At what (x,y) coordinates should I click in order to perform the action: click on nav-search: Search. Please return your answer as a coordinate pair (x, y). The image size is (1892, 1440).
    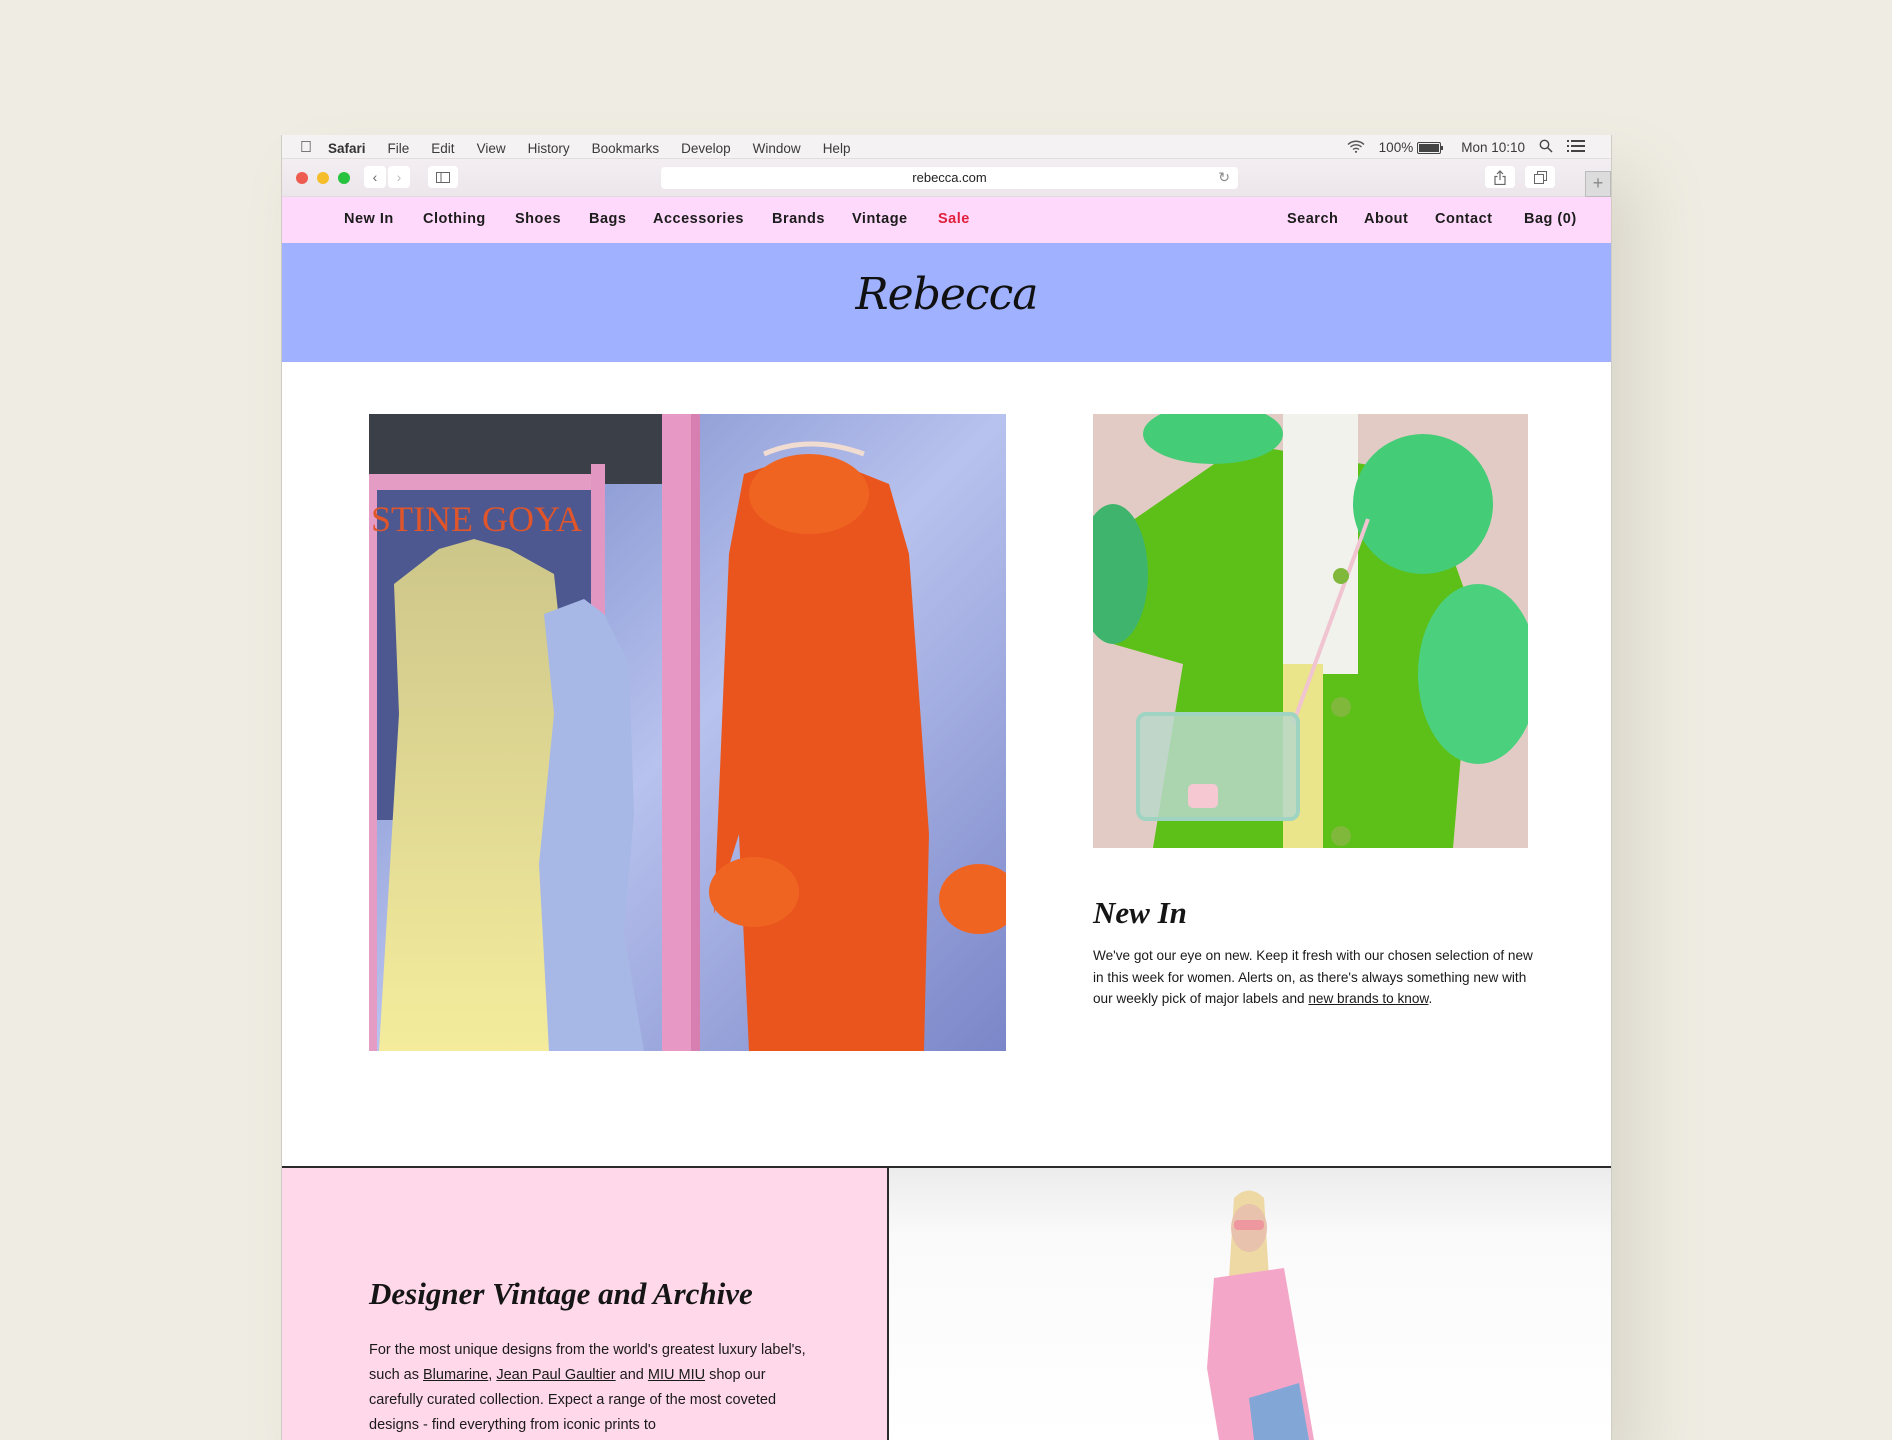
    Looking at the image, I should click on (1312, 219).